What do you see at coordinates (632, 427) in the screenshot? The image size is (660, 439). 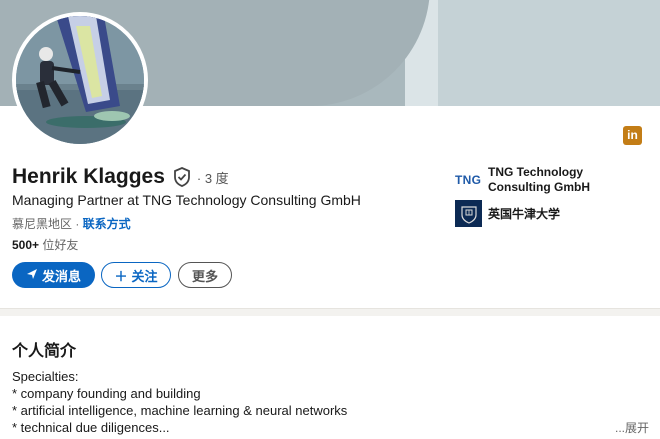 I see `expand-link: ...展开` at bounding box center [632, 427].